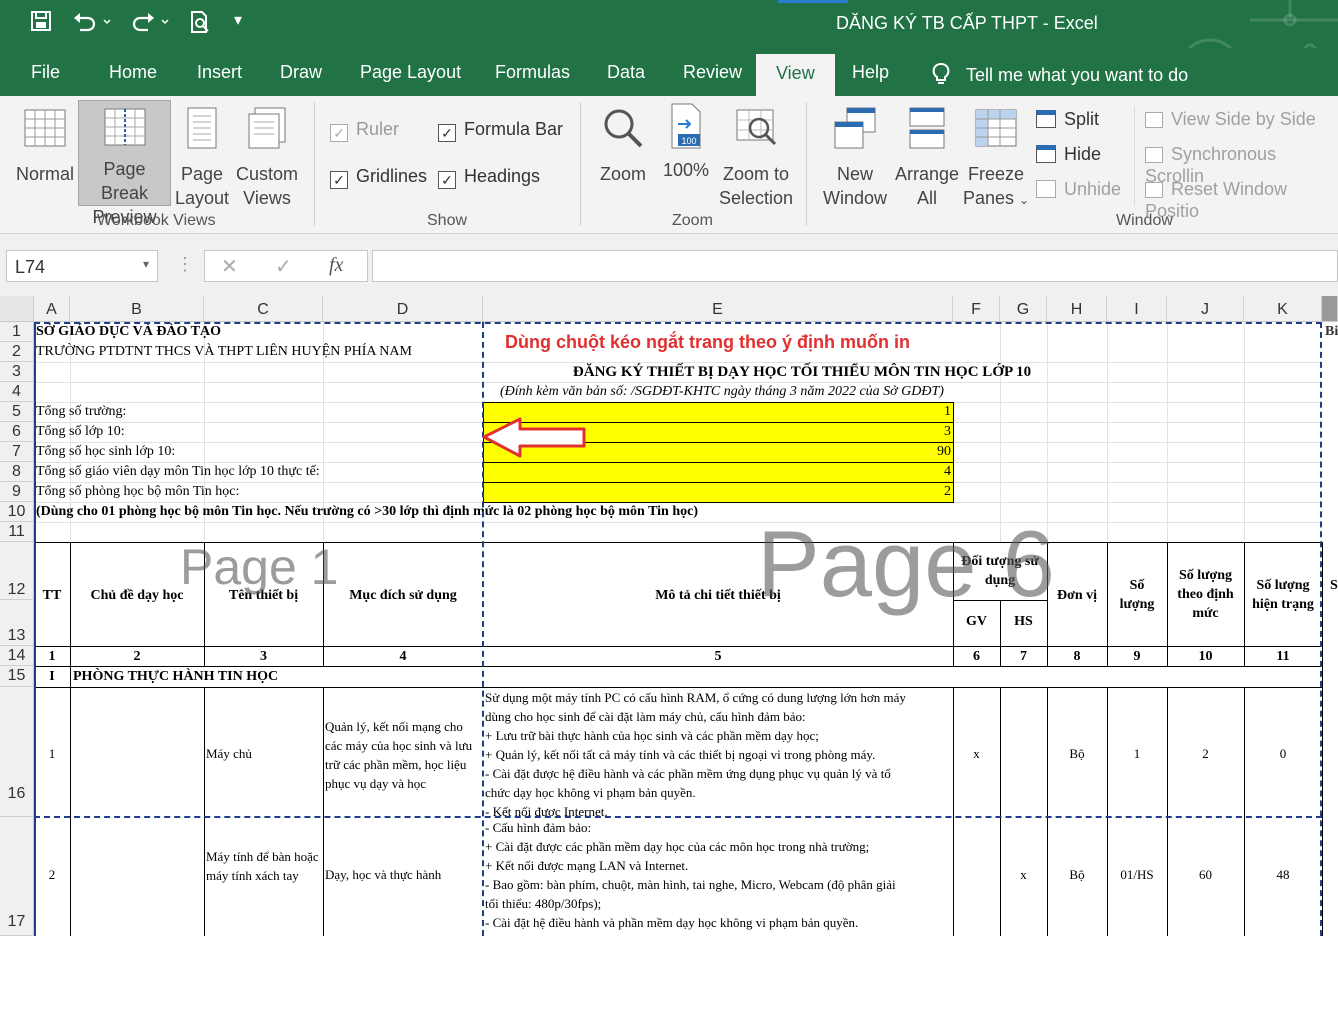  Describe the element at coordinates (410, 72) in the screenshot. I see `tab-page-layout: Page Layout` at that location.